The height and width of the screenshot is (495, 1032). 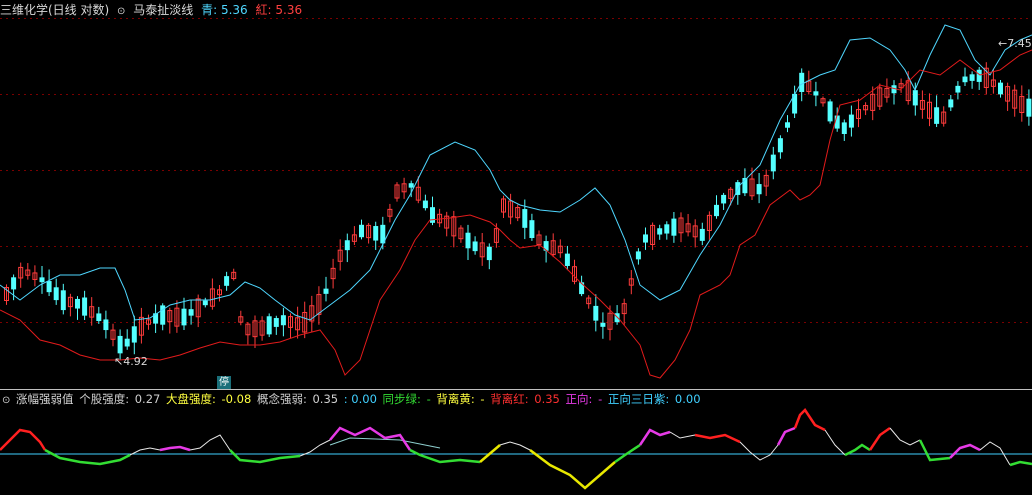 I want to click on market-strength-label: 大盘强度:, so click(x=191, y=399).